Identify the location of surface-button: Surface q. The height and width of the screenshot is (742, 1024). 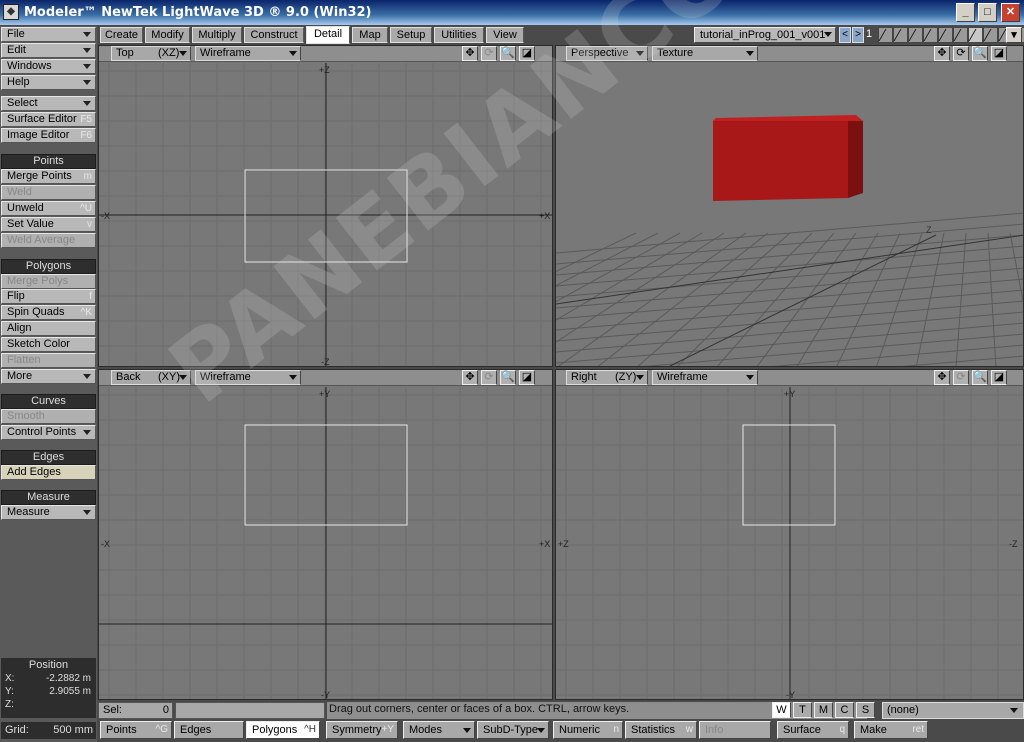
(813, 730).